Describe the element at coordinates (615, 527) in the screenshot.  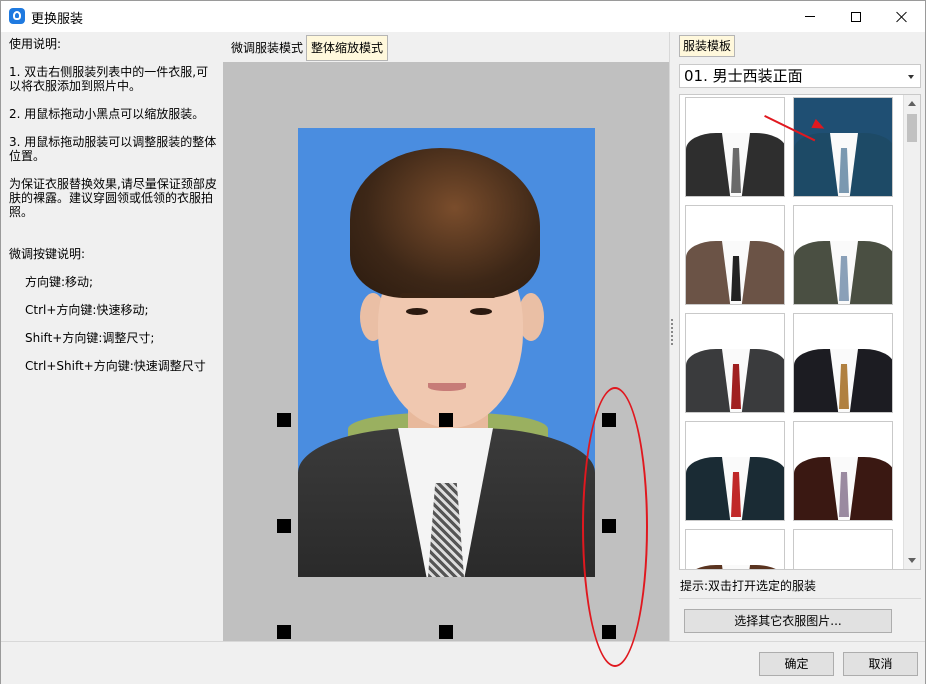
I see `annotation-ellipse` at that location.